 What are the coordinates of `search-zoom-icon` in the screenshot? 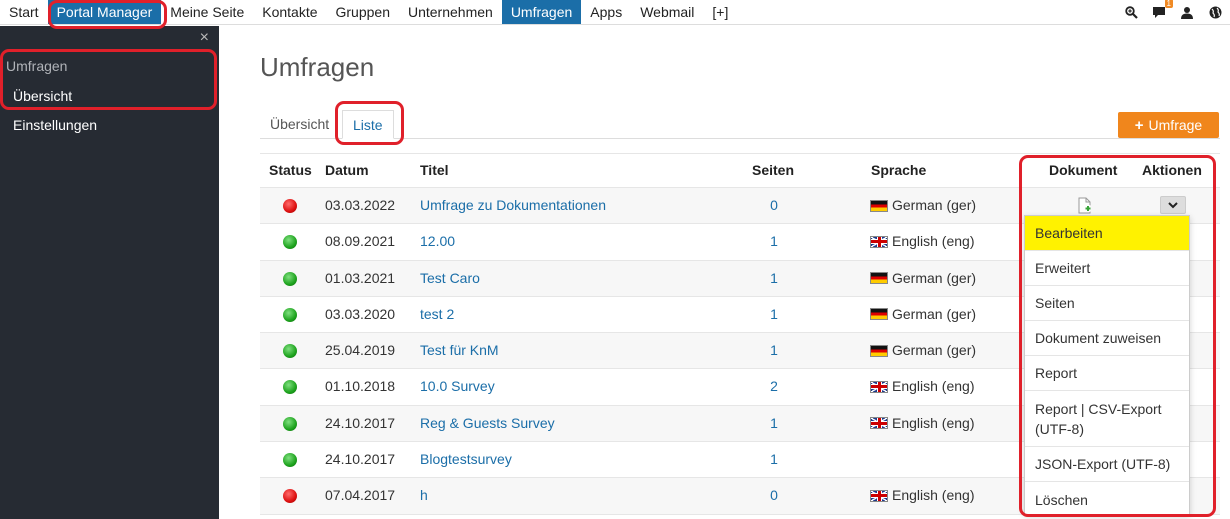 It's located at (1131, 12).